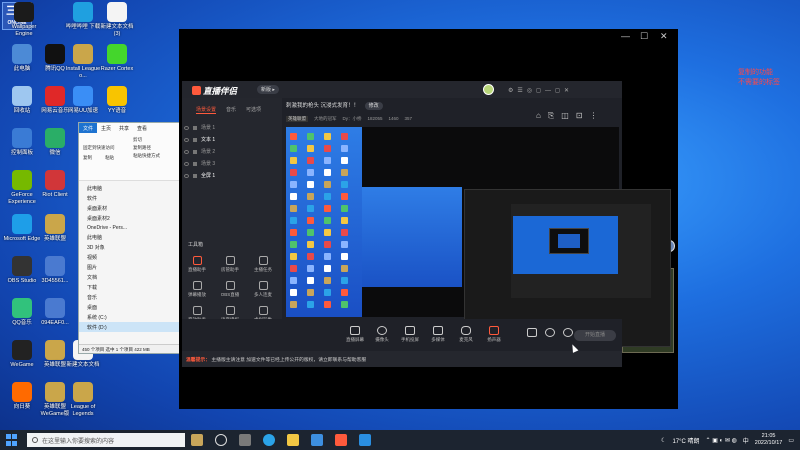 This screenshot has height=450, width=800. I want to click on version-badge: 新版 ▸, so click(268, 89).